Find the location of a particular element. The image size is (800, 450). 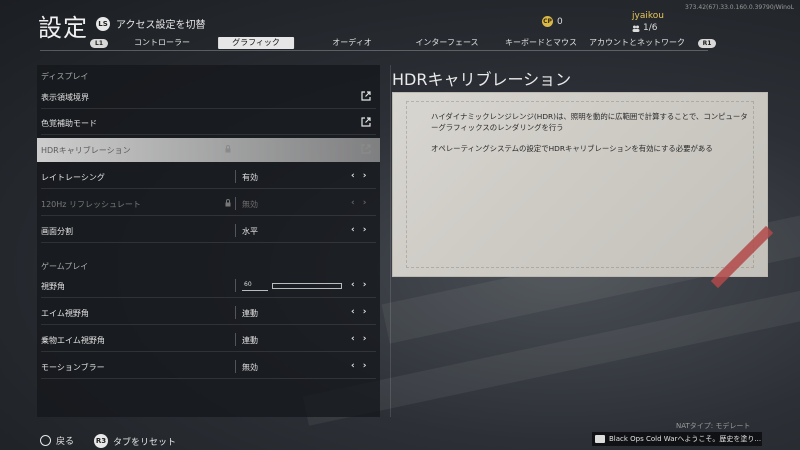

setting-label: 表示領域境界 is located at coordinates (65, 97).